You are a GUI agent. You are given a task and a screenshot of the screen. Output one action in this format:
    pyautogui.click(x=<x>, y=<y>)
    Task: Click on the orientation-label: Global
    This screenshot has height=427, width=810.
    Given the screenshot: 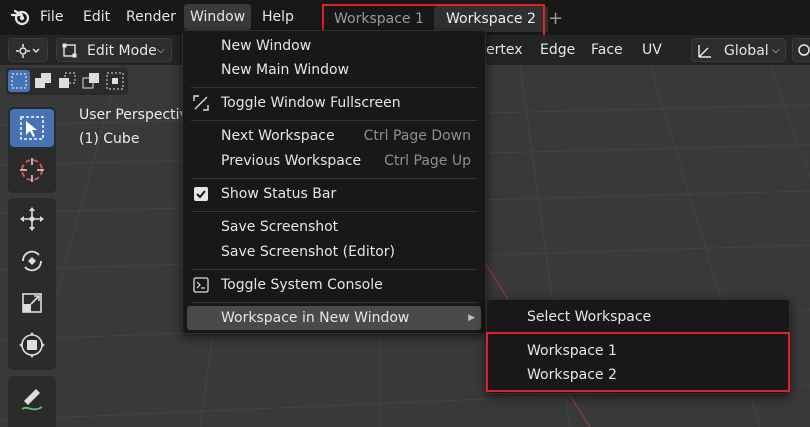 What is the action you would take?
    pyautogui.click(x=746, y=51)
    